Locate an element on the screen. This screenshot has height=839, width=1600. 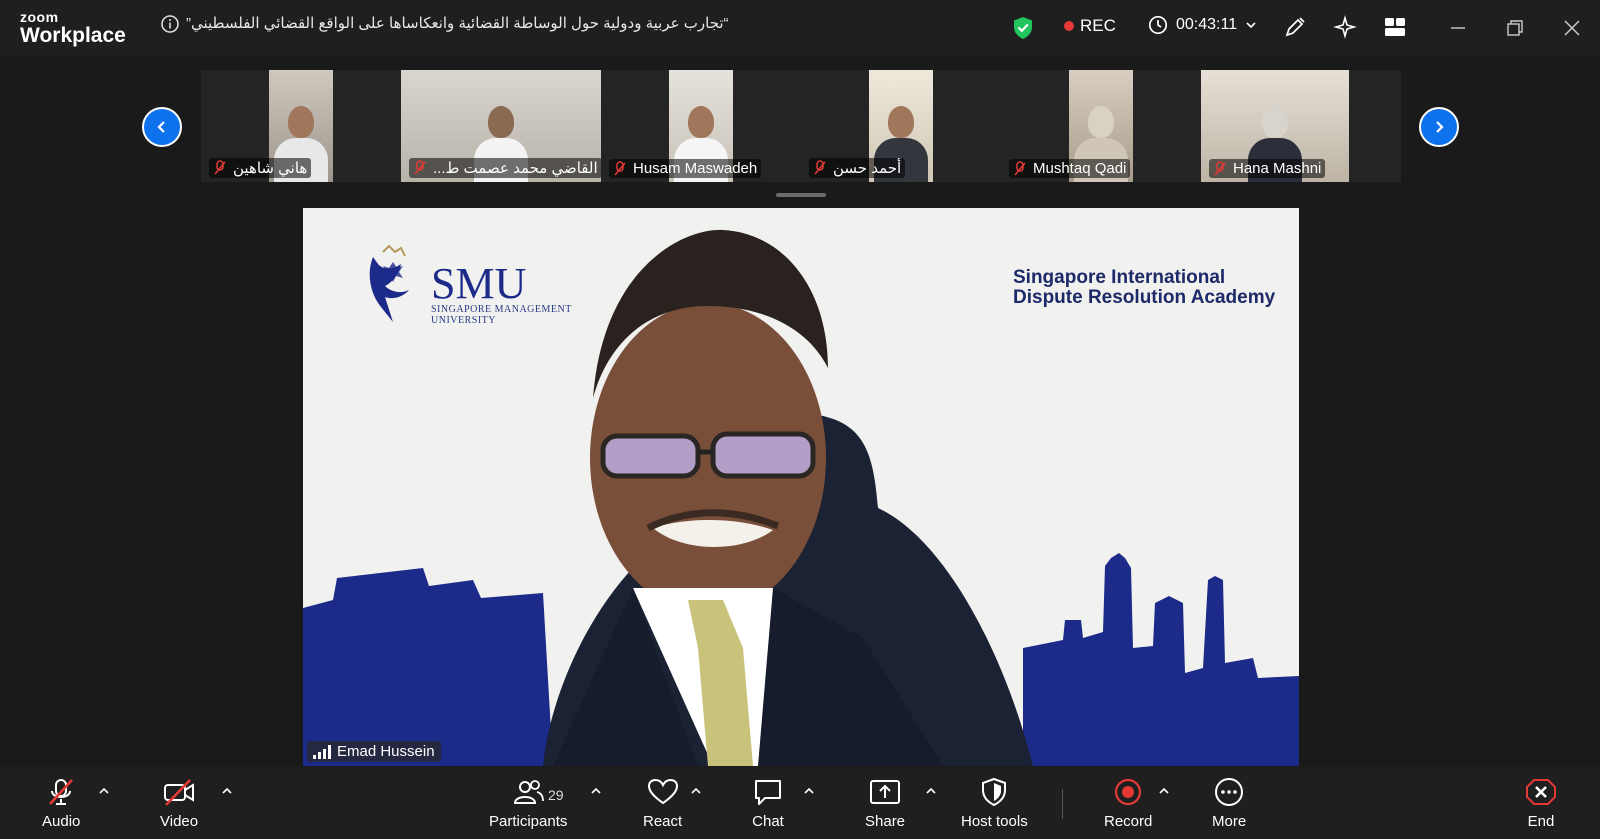
share-button: Share is located at coordinates (885, 803).